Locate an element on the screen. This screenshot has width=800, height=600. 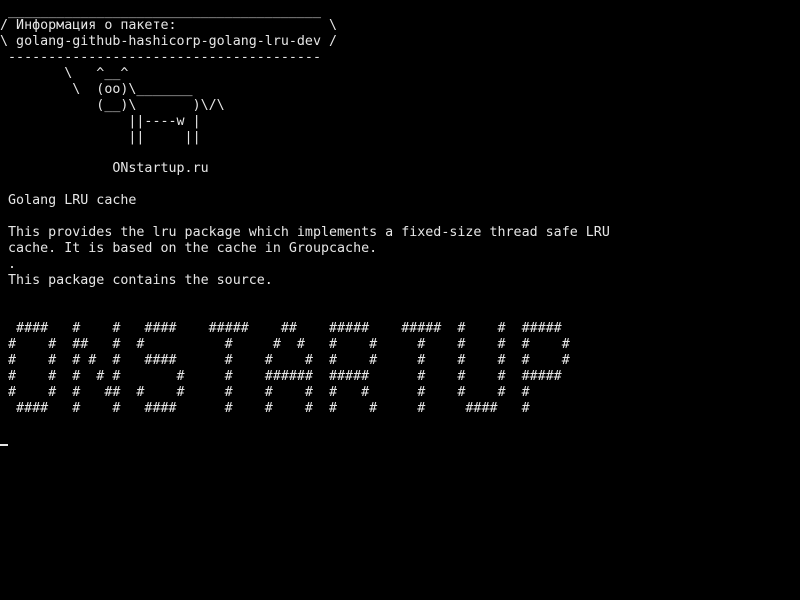
cowsay-cow-line: (__)\ )\/\ is located at coordinates (112, 105).